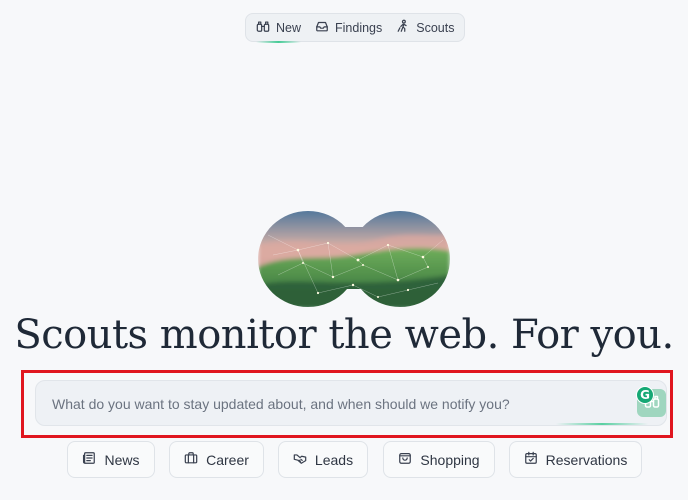  I want to click on tab-new-label: New, so click(289, 27).